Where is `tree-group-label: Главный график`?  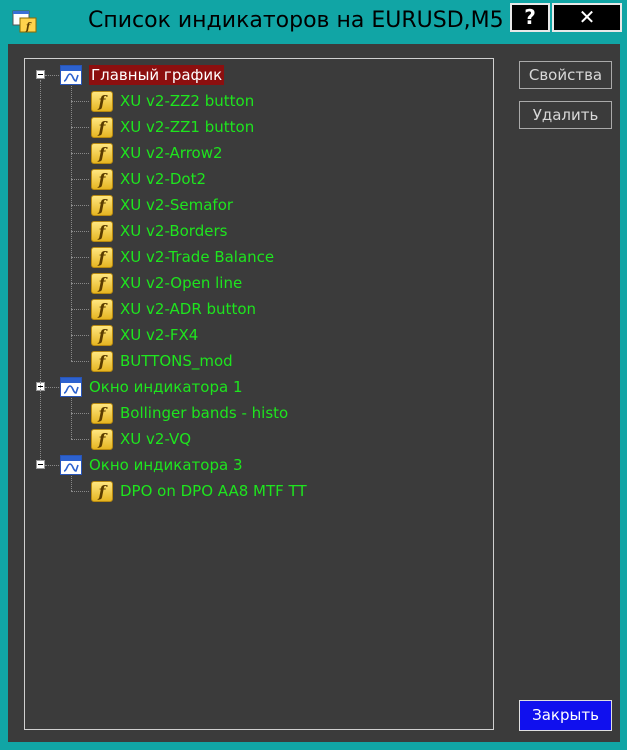 tree-group-label: Главный график is located at coordinates (157, 75).